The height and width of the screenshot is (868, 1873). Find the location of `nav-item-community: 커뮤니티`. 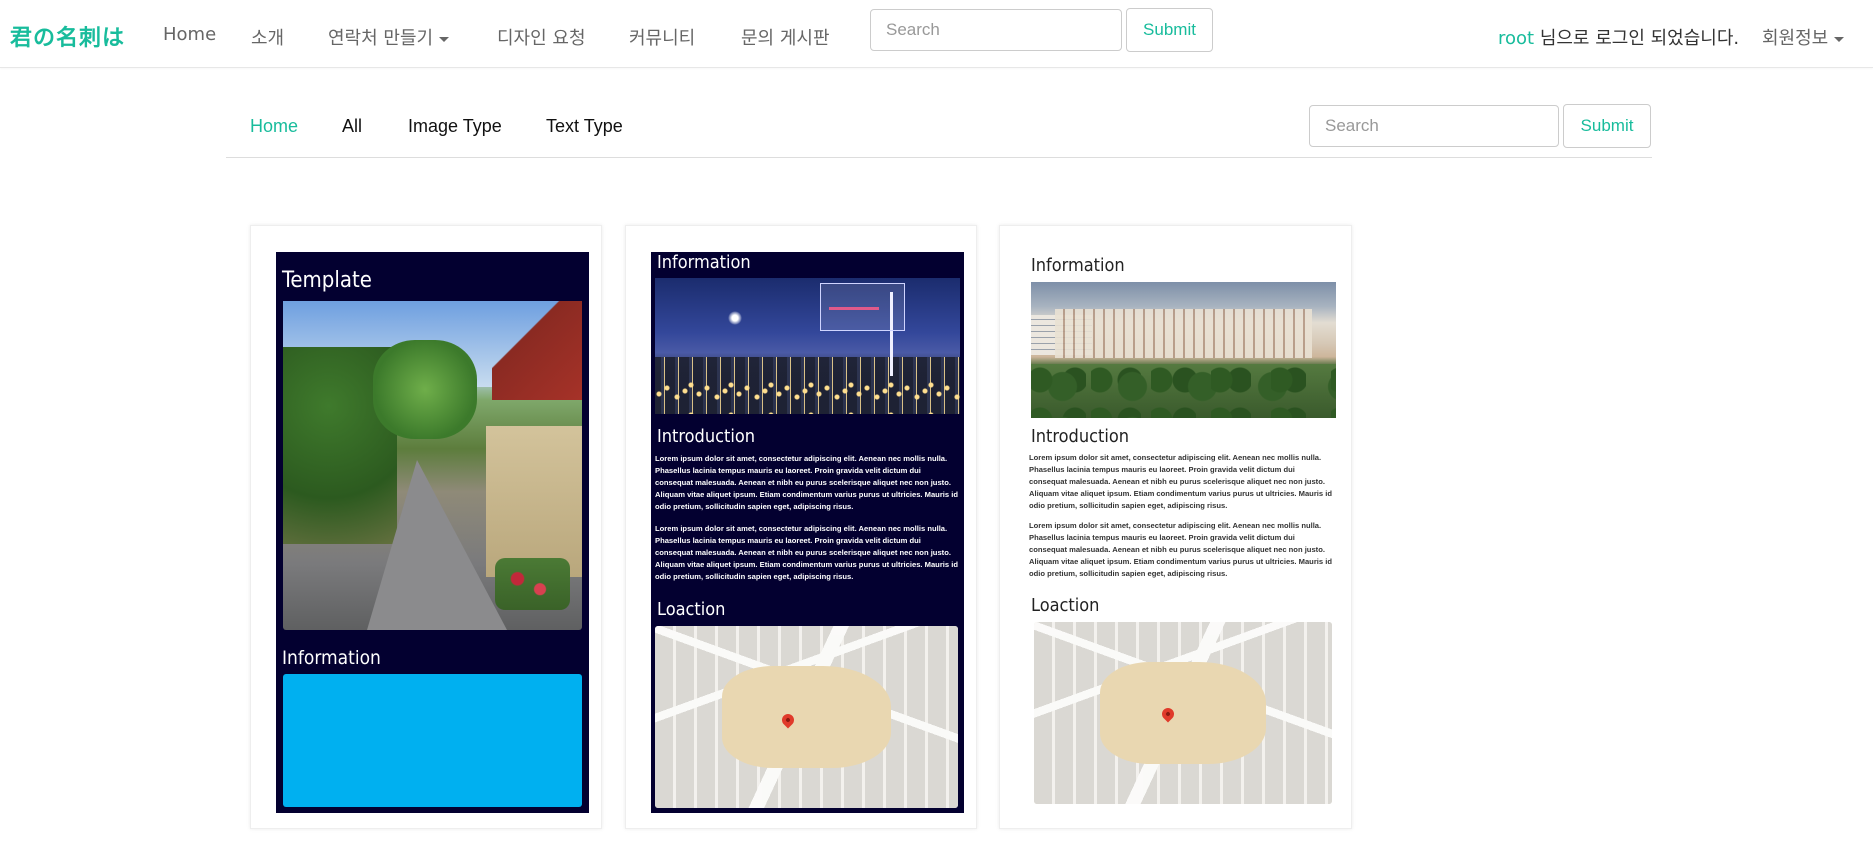

nav-item-community: 커뮤니티 is located at coordinates (662, 37).